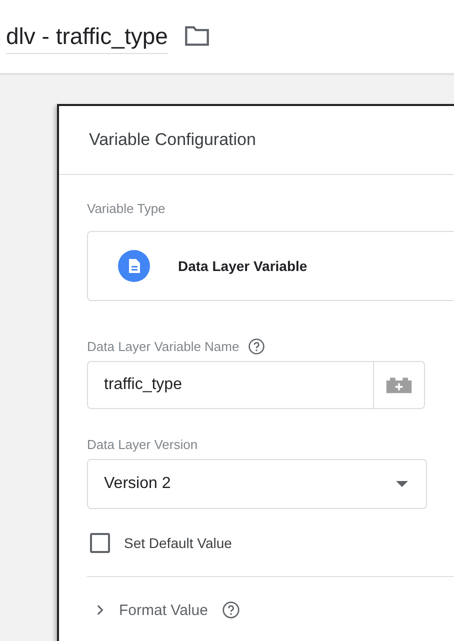 The height and width of the screenshot is (641, 454). Describe the element at coordinates (163, 610) in the screenshot. I see `section-toggle: Format Value` at that location.